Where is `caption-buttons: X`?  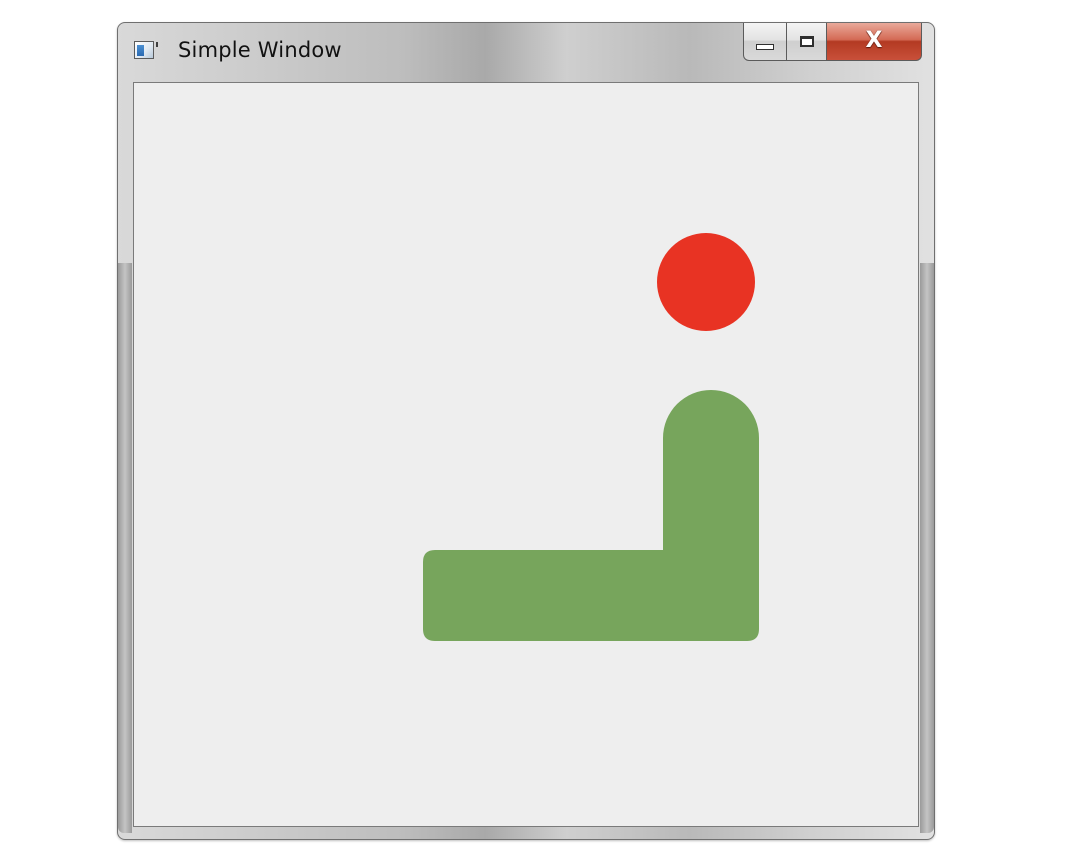
caption-buttons: X is located at coordinates (832, 43).